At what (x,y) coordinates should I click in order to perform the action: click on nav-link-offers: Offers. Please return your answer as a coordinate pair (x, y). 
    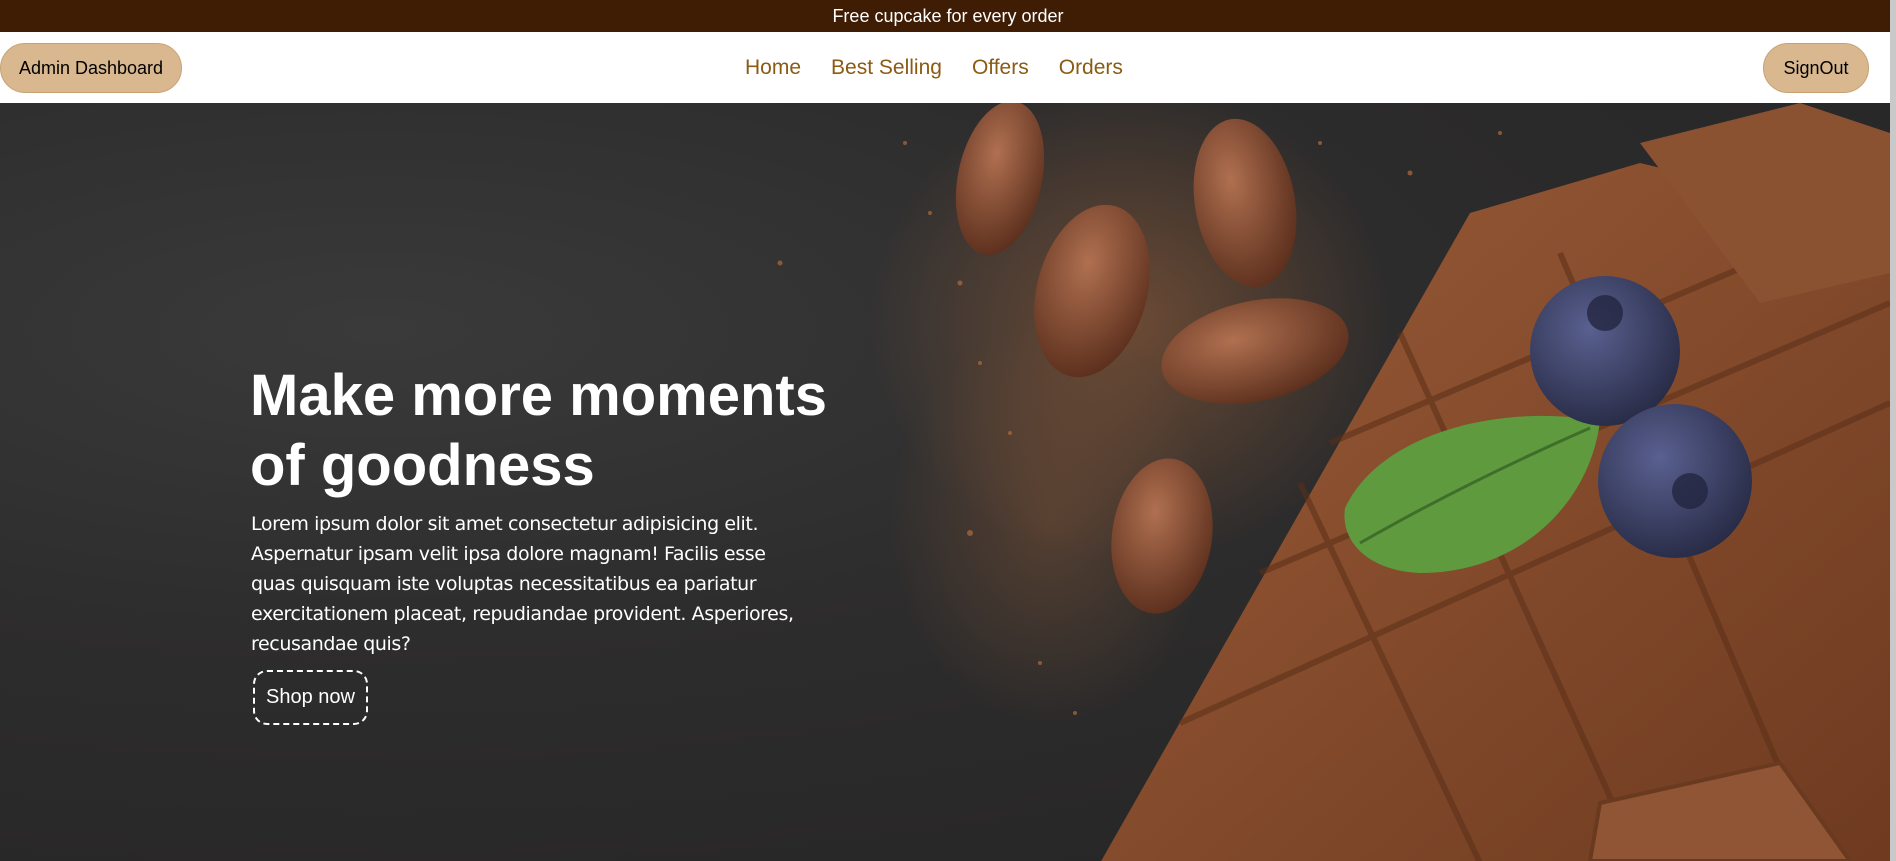
    Looking at the image, I should click on (1000, 68).